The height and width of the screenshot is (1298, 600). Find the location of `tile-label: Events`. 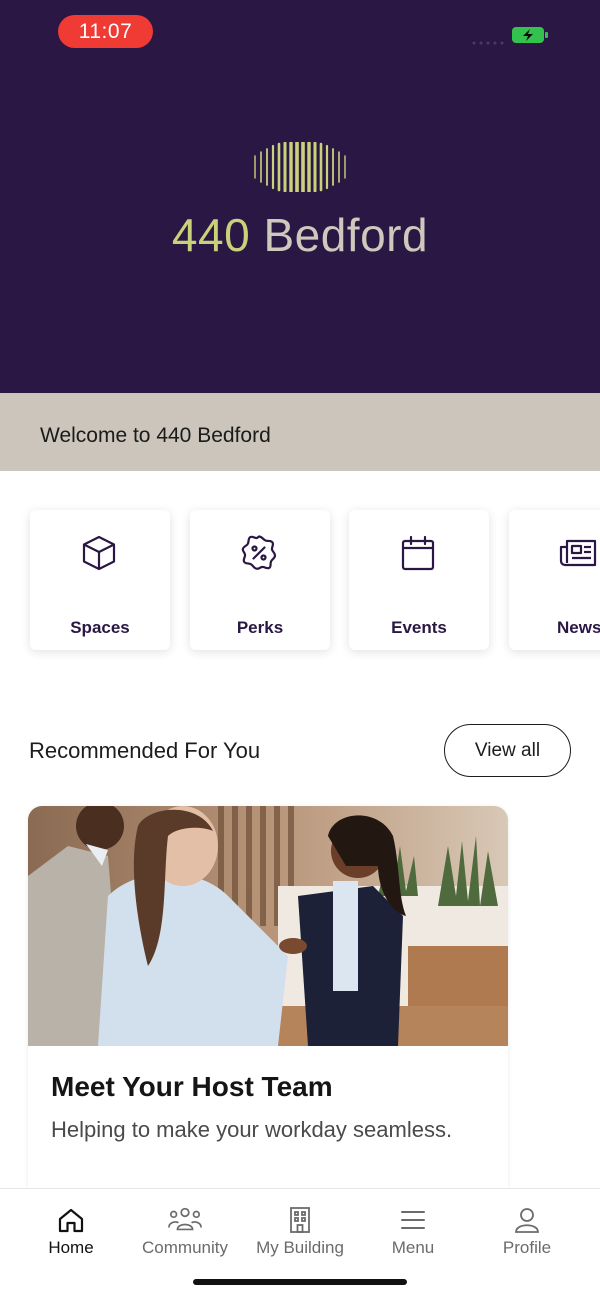

tile-label: Events is located at coordinates (419, 627).